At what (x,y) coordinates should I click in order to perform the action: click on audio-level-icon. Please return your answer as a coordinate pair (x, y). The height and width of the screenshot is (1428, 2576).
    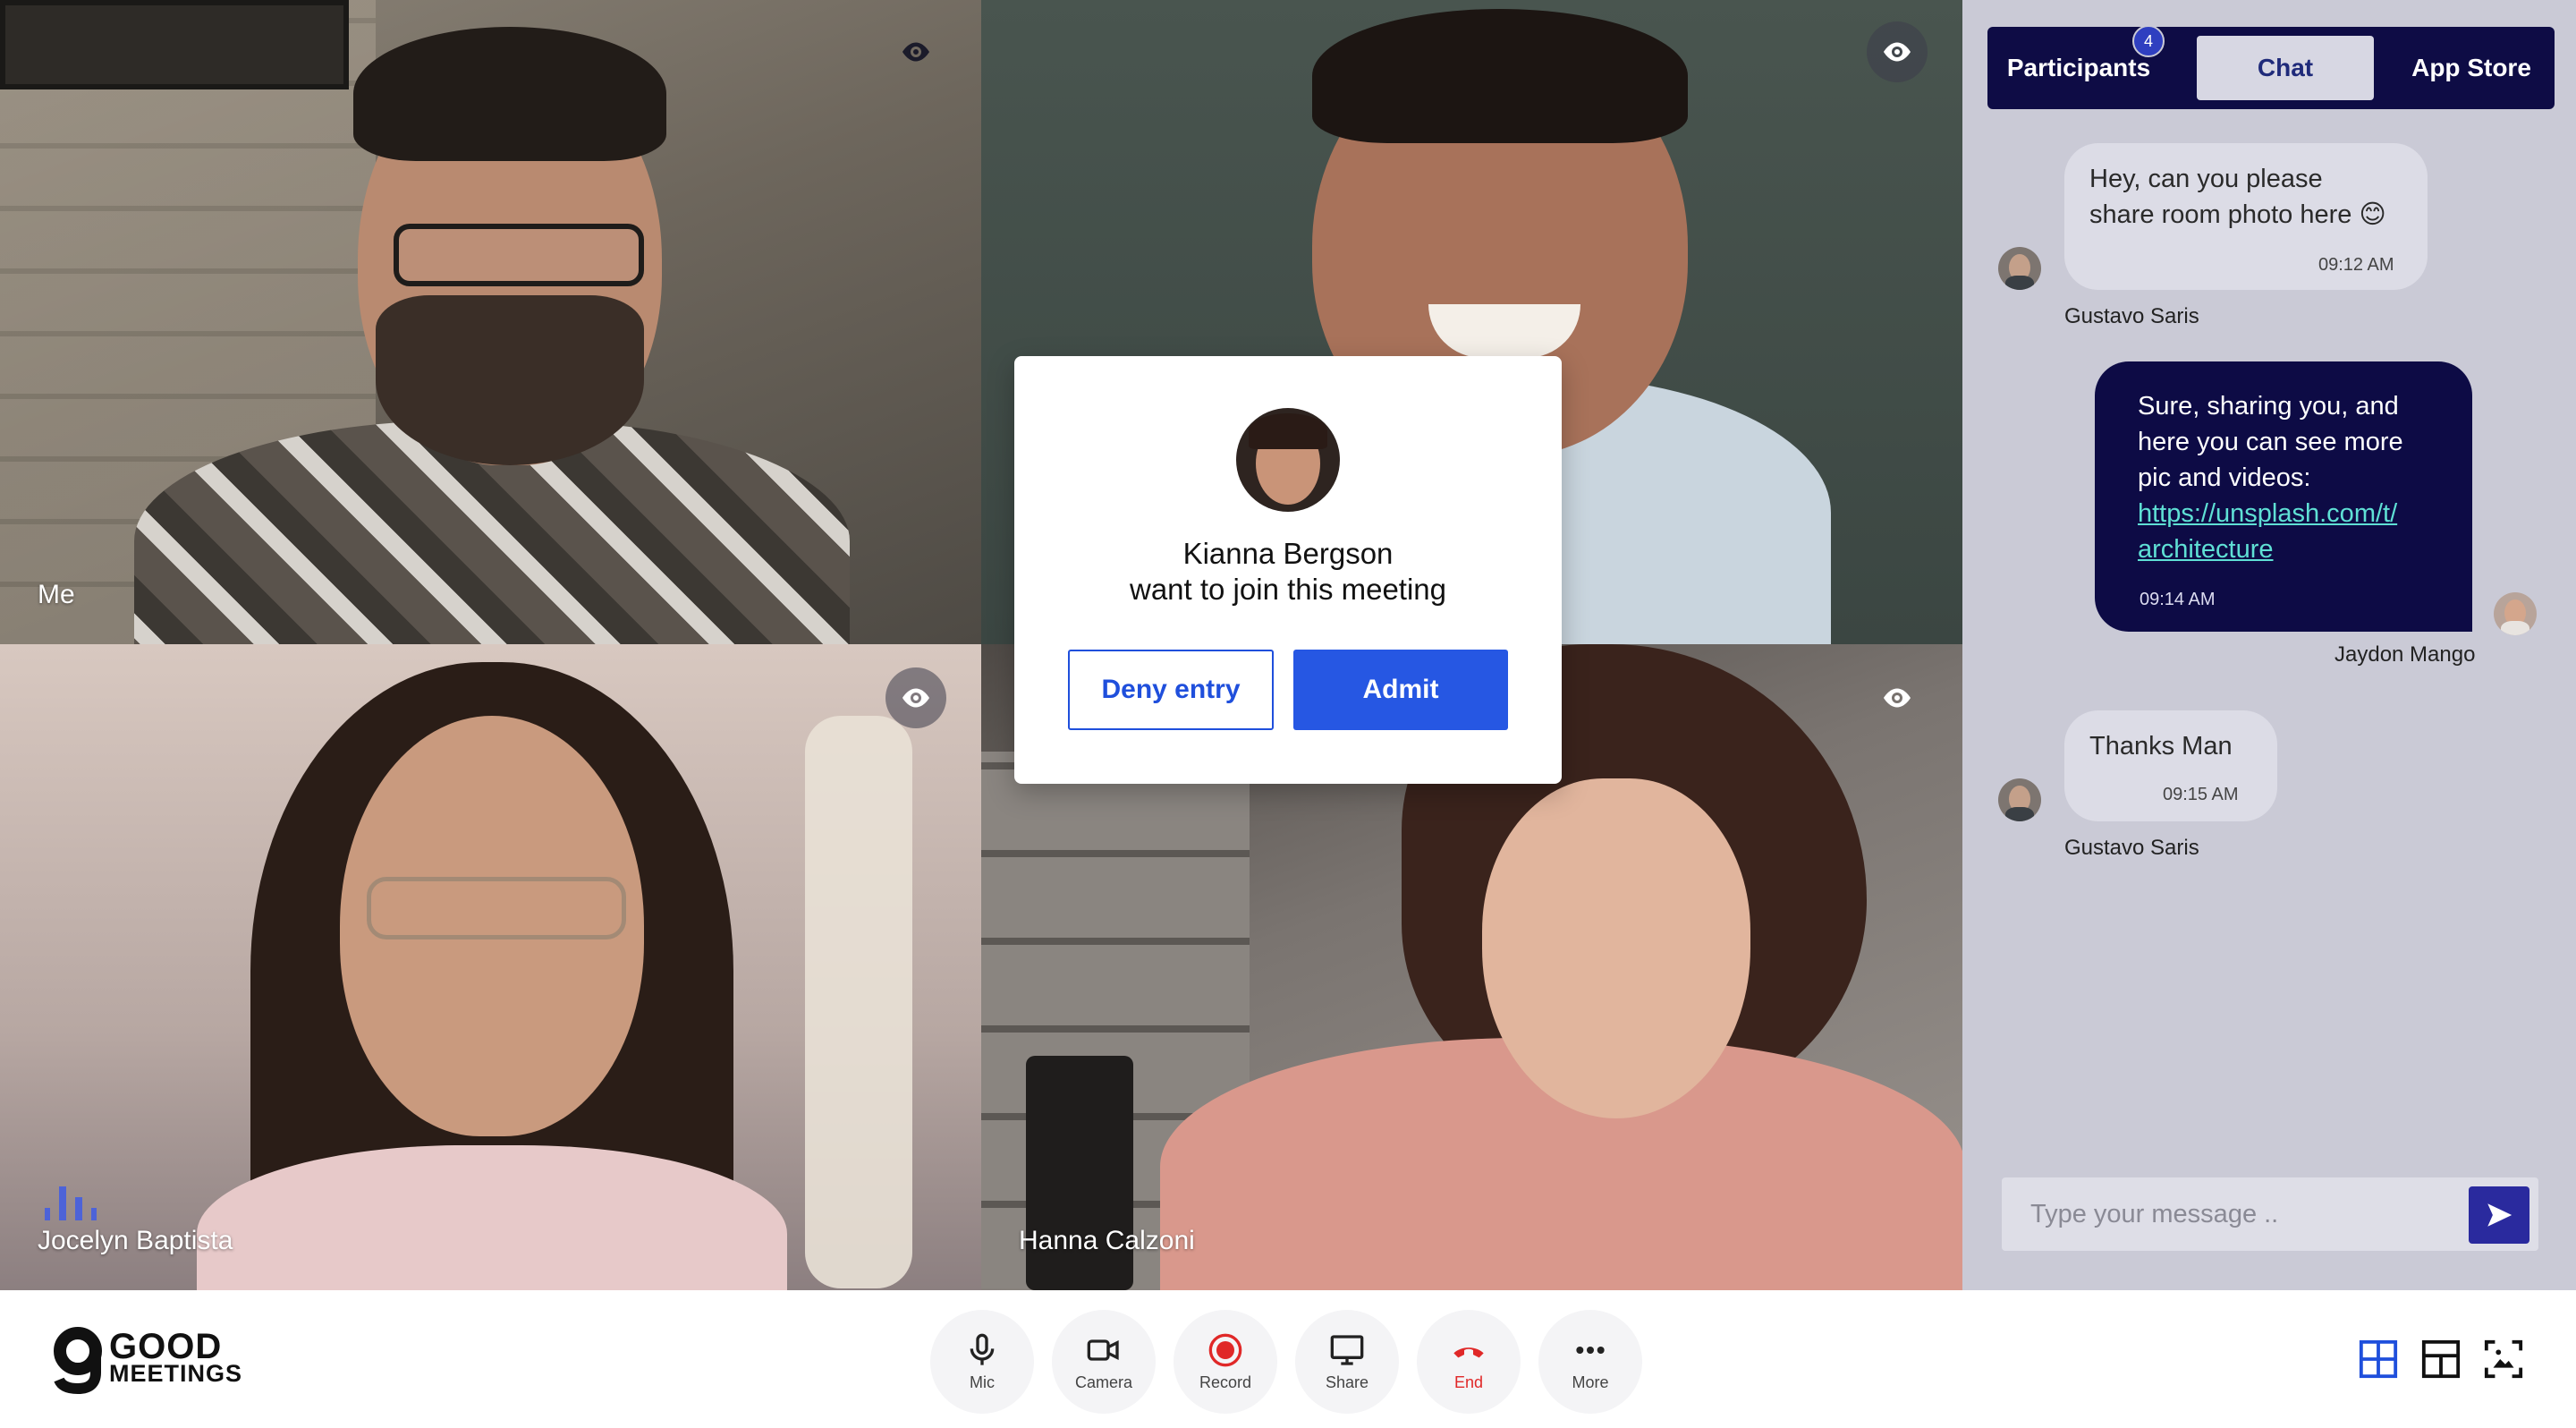
    Looking at the image, I should click on (71, 1203).